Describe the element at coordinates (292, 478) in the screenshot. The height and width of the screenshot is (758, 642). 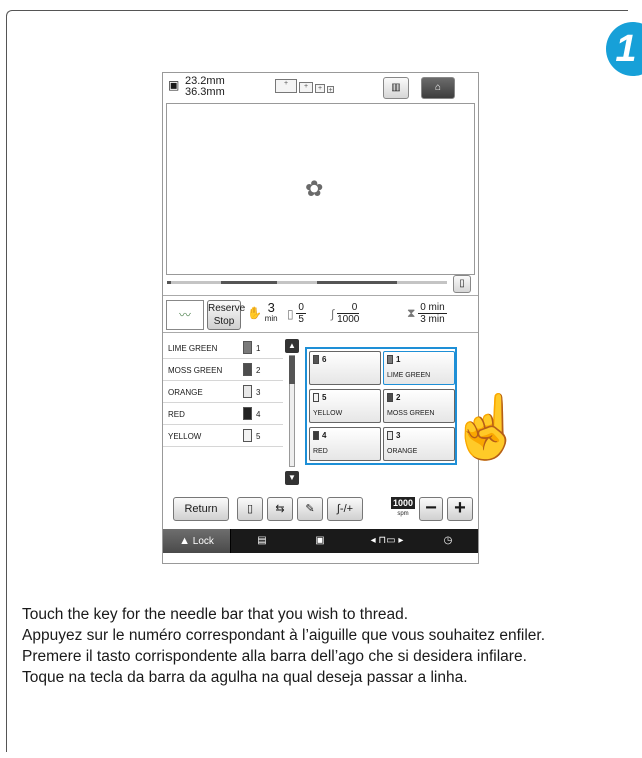
I see `scroll-down-button: ▼` at that location.